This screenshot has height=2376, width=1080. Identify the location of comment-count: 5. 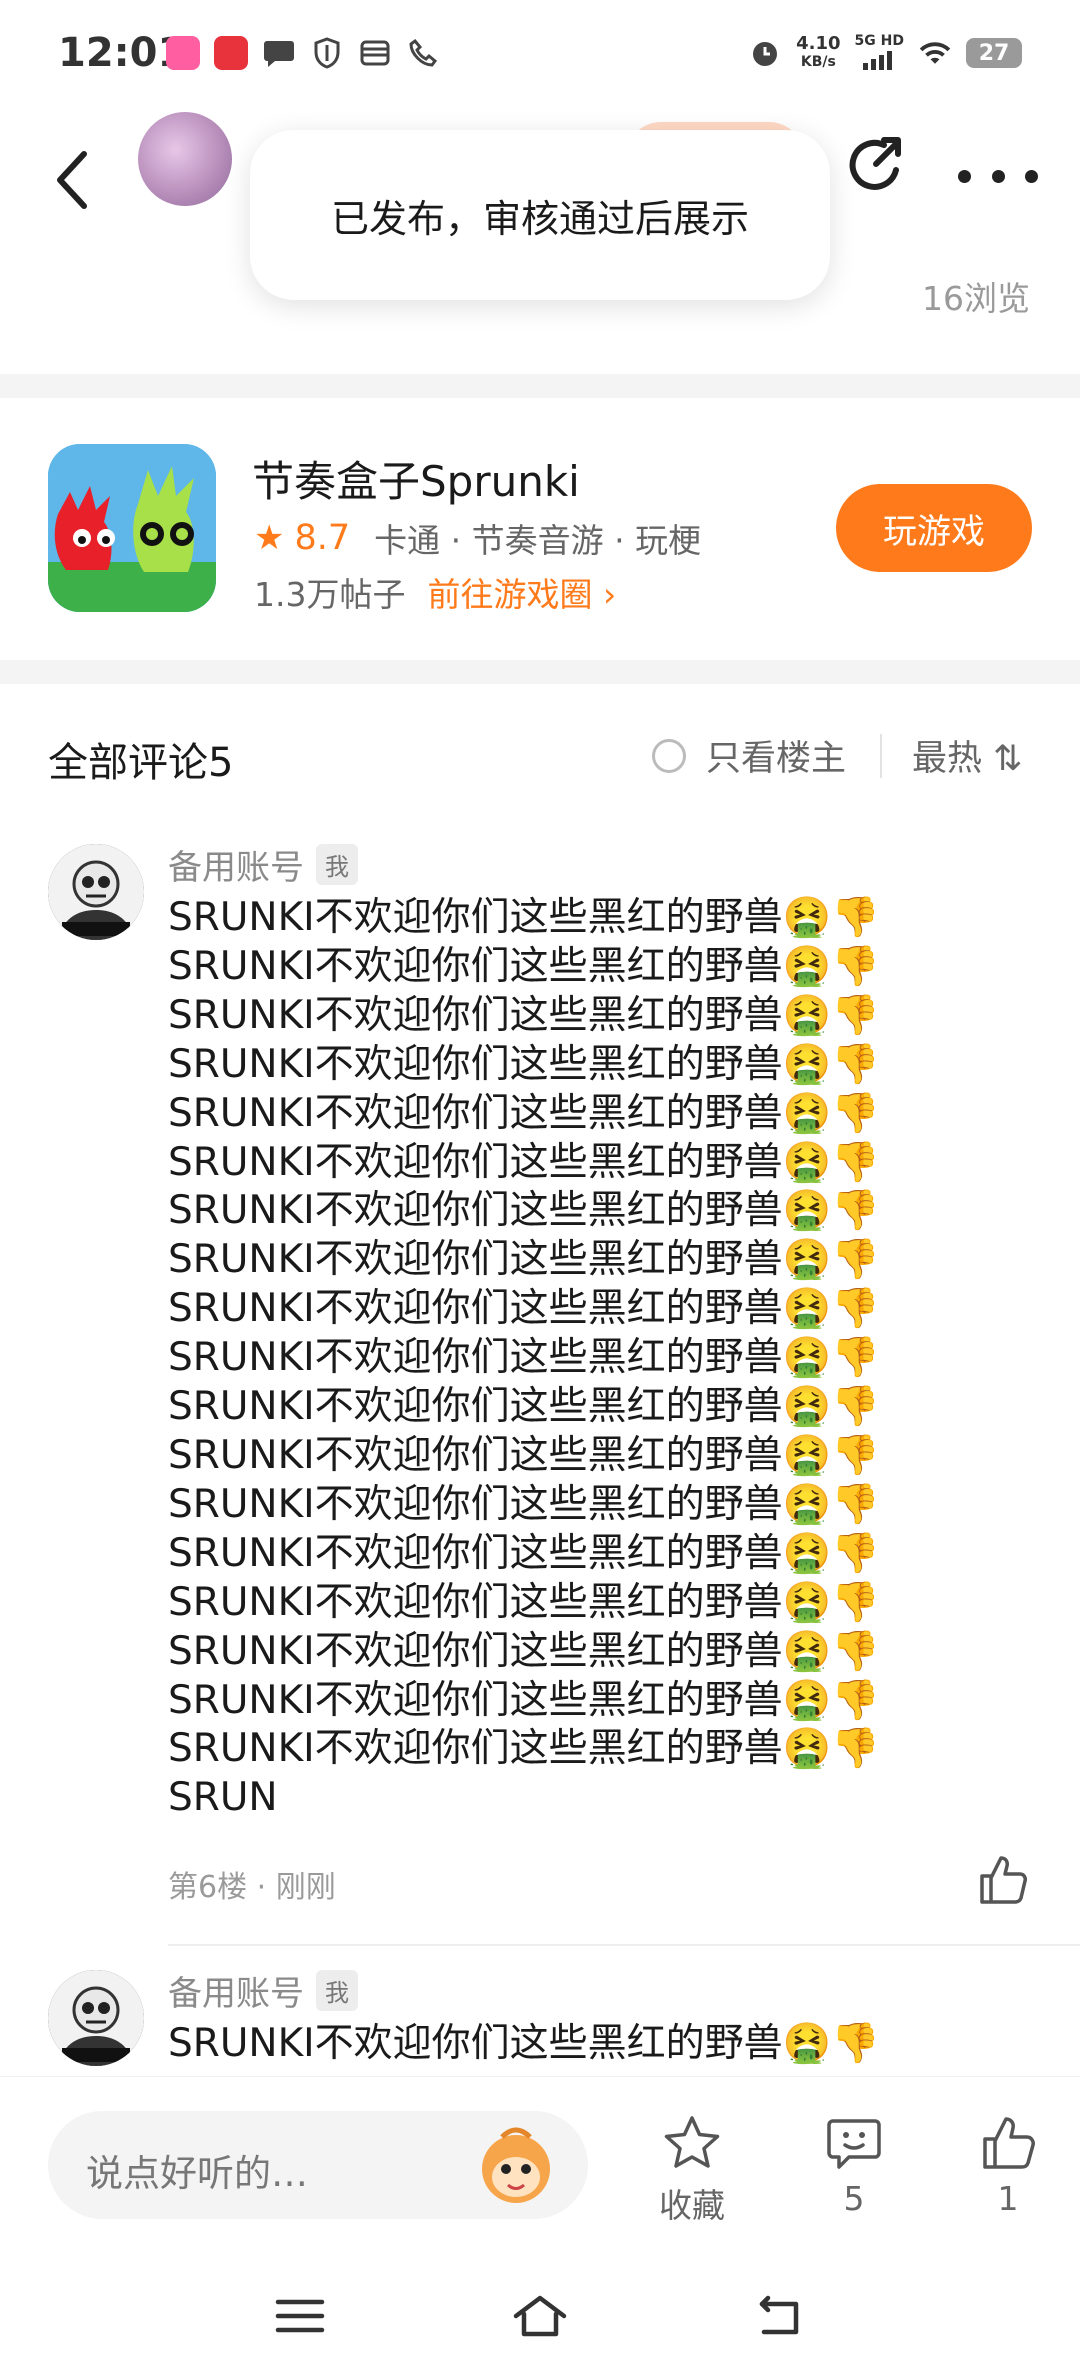
(854, 2198).